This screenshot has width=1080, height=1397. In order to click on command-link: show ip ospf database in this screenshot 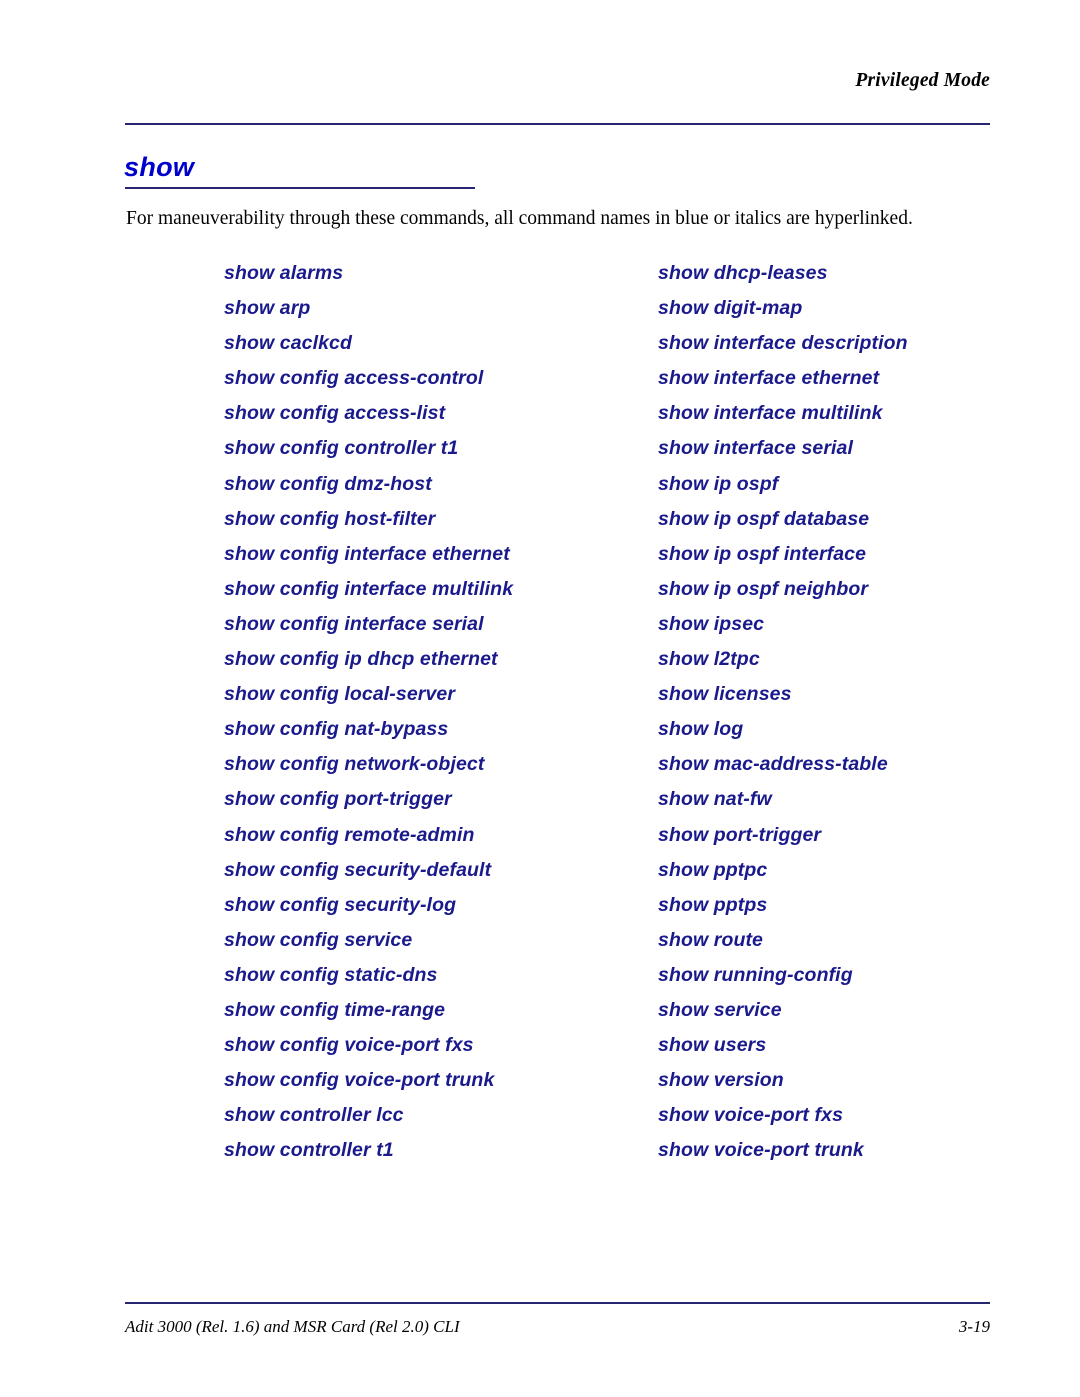, I will do `click(858, 519)`.